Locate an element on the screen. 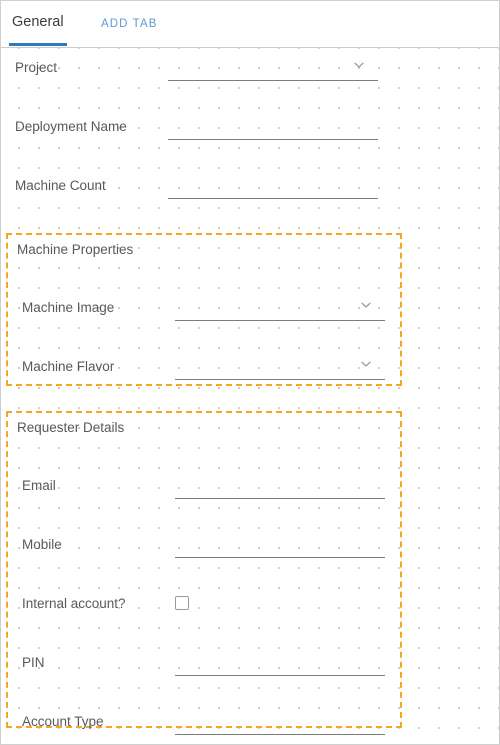 The image size is (500, 745). label-email: Email is located at coordinates (39, 485).